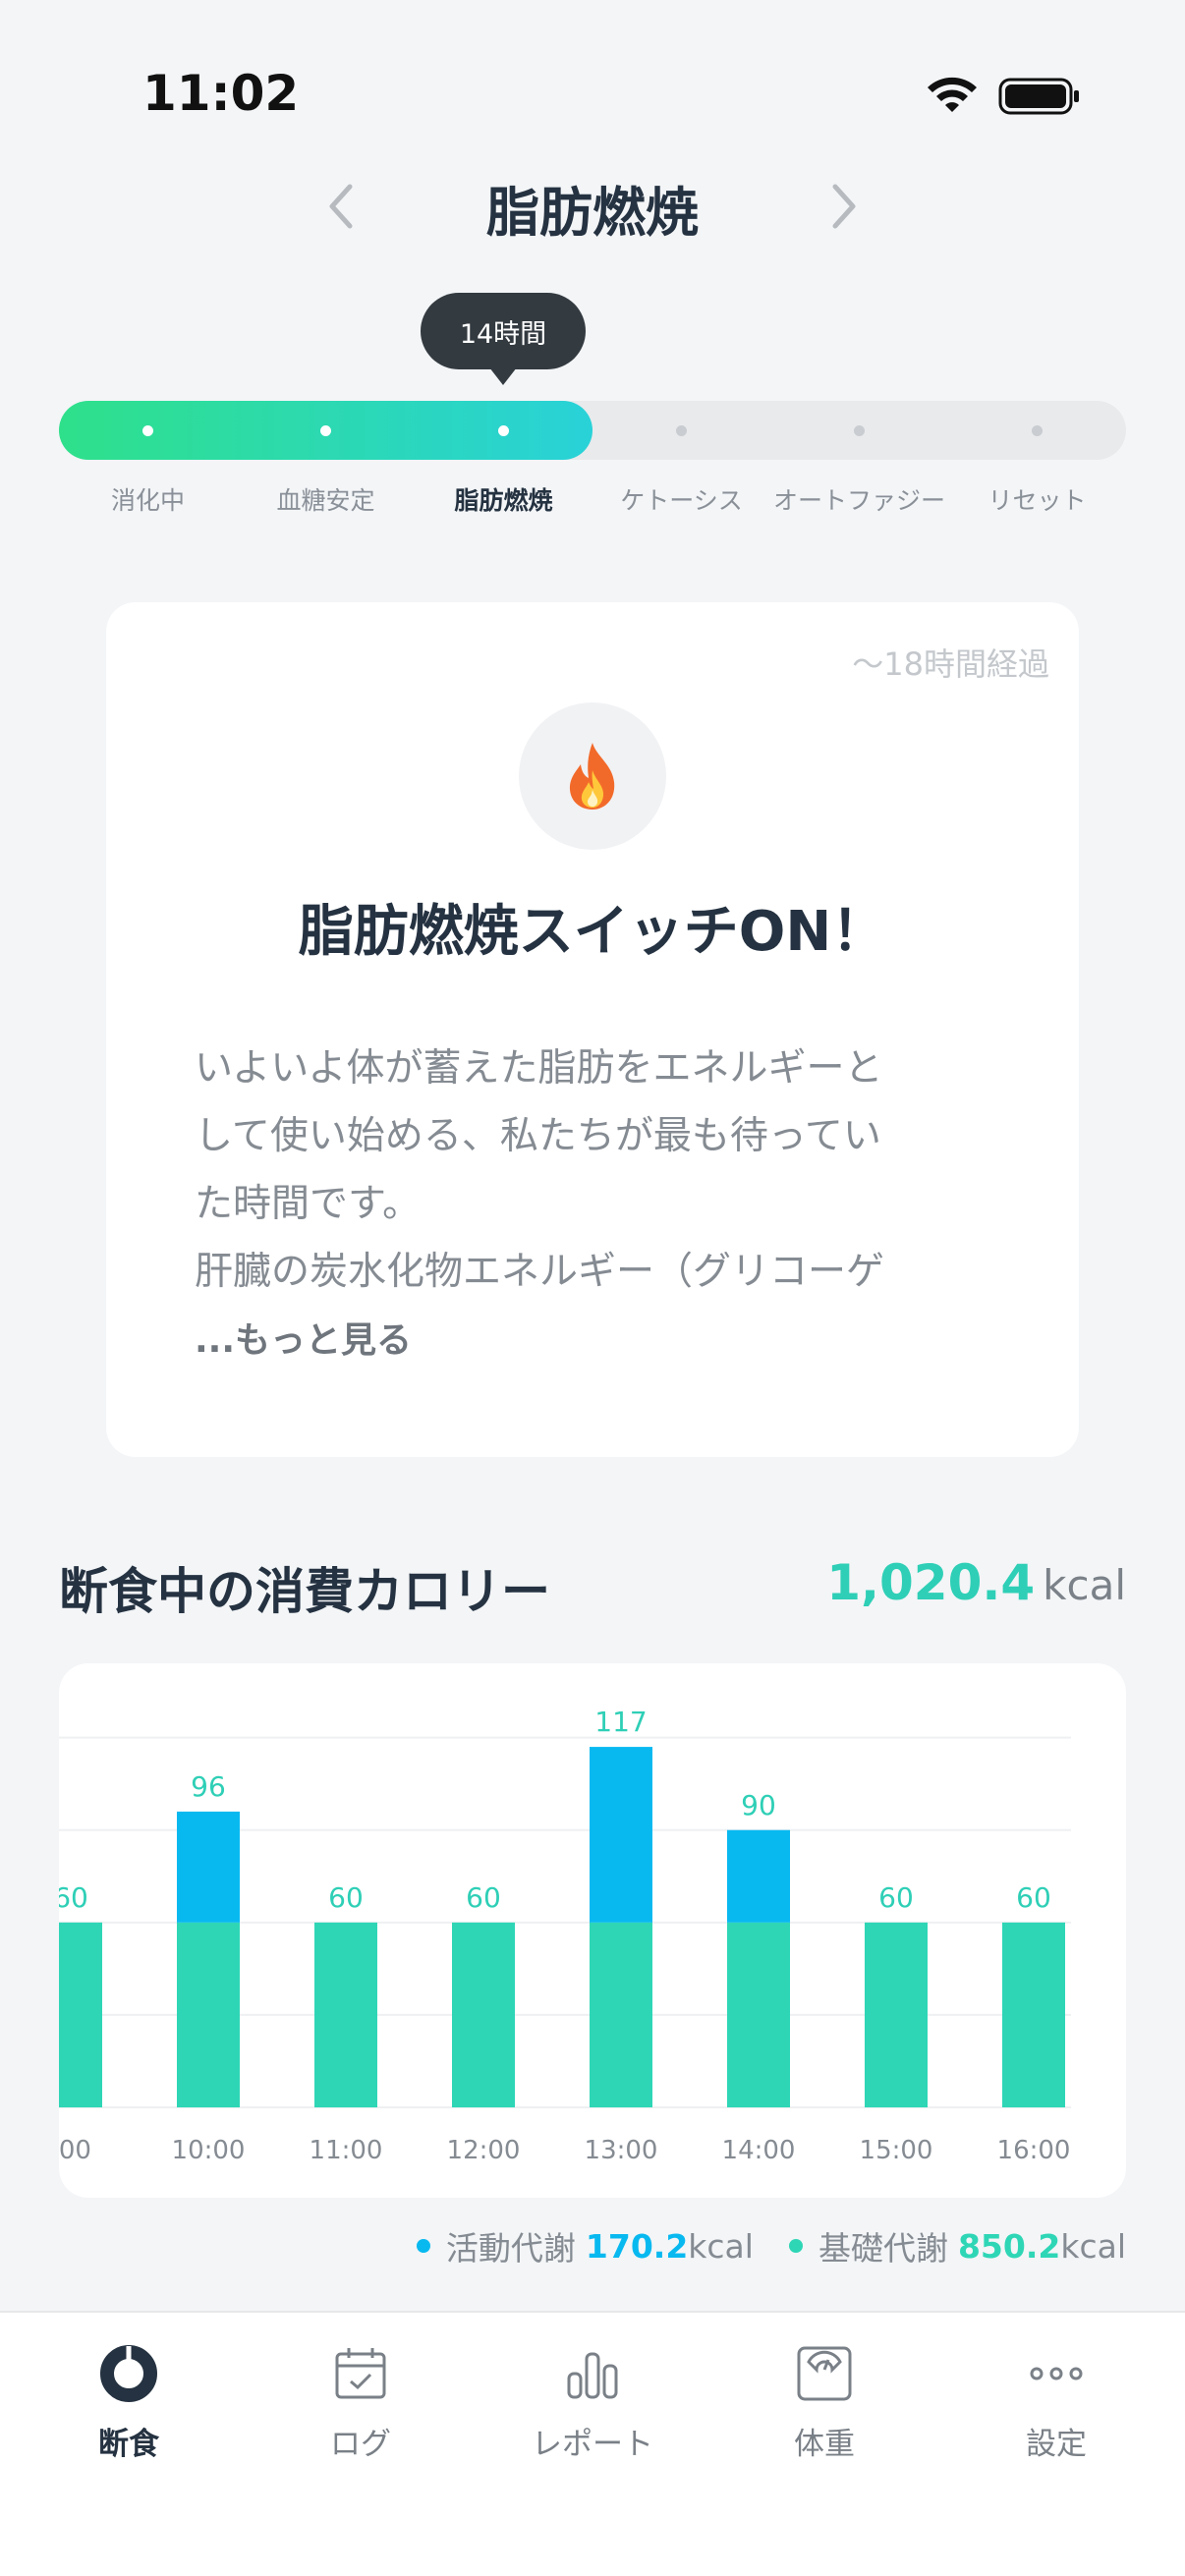 The image size is (1185, 2576). What do you see at coordinates (622, 2150) in the screenshot?
I see `chart-tick-label: 13:00` at bounding box center [622, 2150].